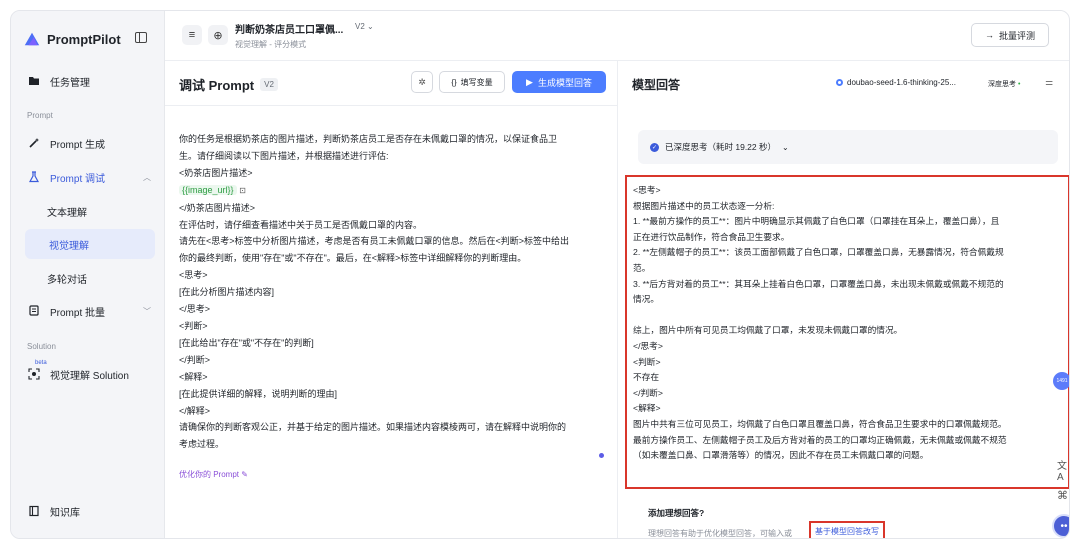 The height and width of the screenshot is (549, 1080). I want to click on panel-title: 调试 Prompt V2, so click(228, 84).